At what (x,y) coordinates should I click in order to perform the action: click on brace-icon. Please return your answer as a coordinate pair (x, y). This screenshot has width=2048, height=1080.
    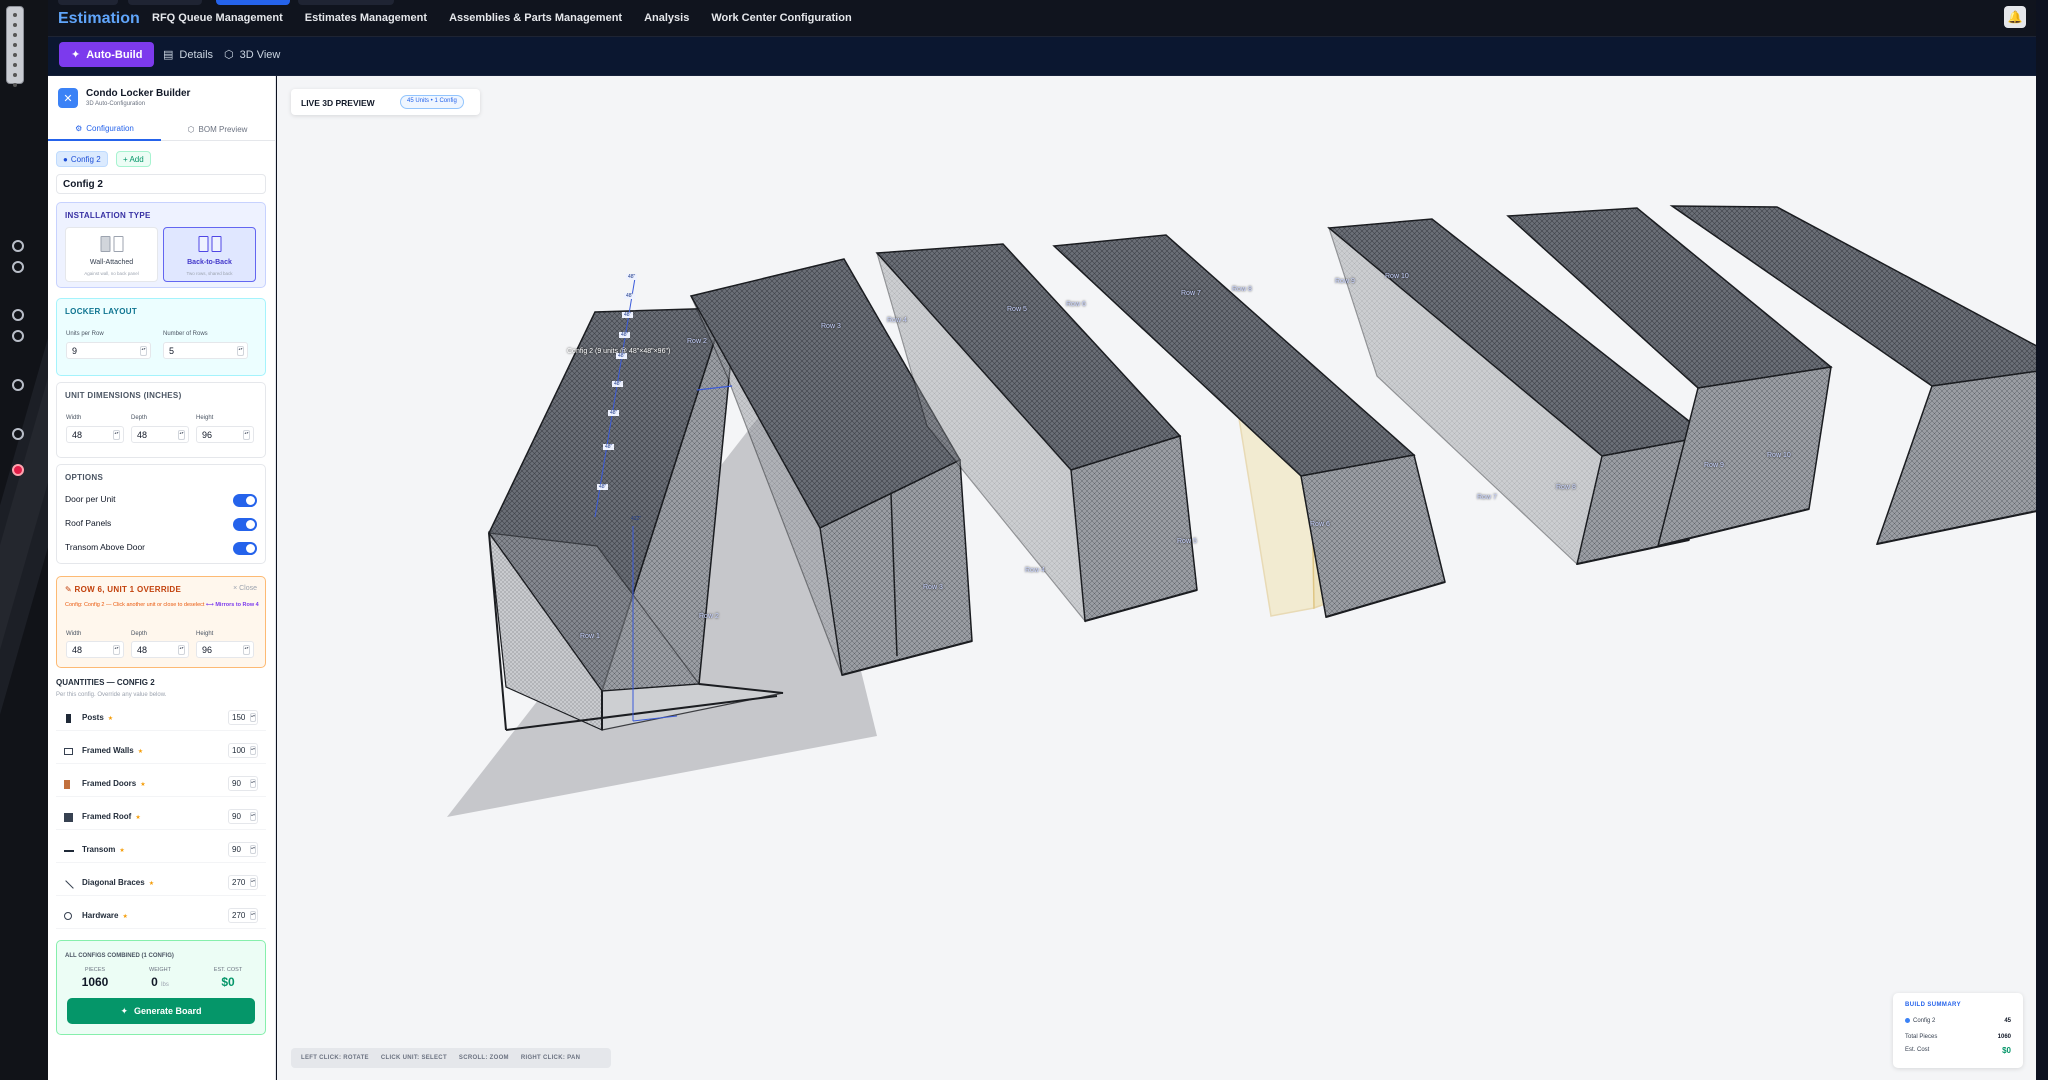
    Looking at the image, I should click on (69, 884).